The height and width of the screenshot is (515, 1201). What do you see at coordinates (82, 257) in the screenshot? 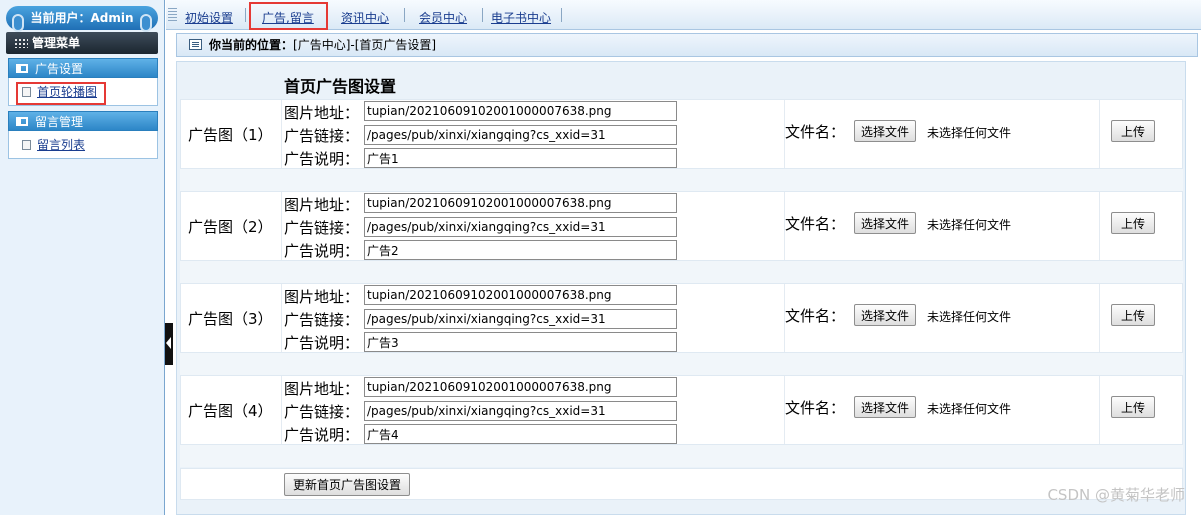
I see `sidebar: 当前用户：Admin 管理菜单 广告设置 首页轮播图 留言管理 留言列表` at bounding box center [82, 257].